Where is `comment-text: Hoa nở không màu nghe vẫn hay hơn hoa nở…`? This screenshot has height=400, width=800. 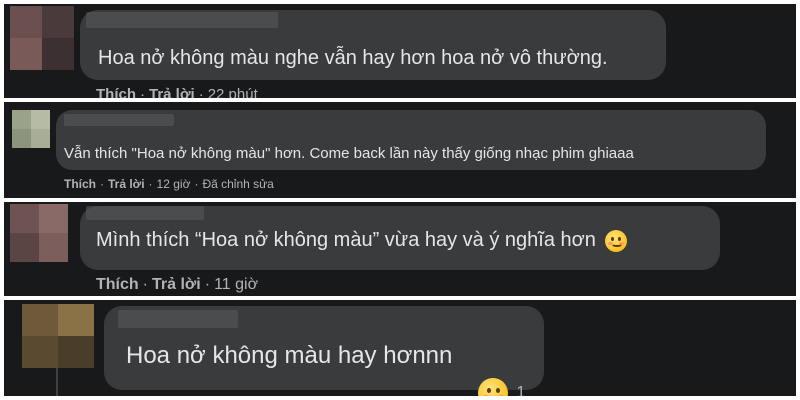 comment-text: Hoa nở không màu nghe vẫn hay hơn hoa nở… is located at coordinates (353, 58).